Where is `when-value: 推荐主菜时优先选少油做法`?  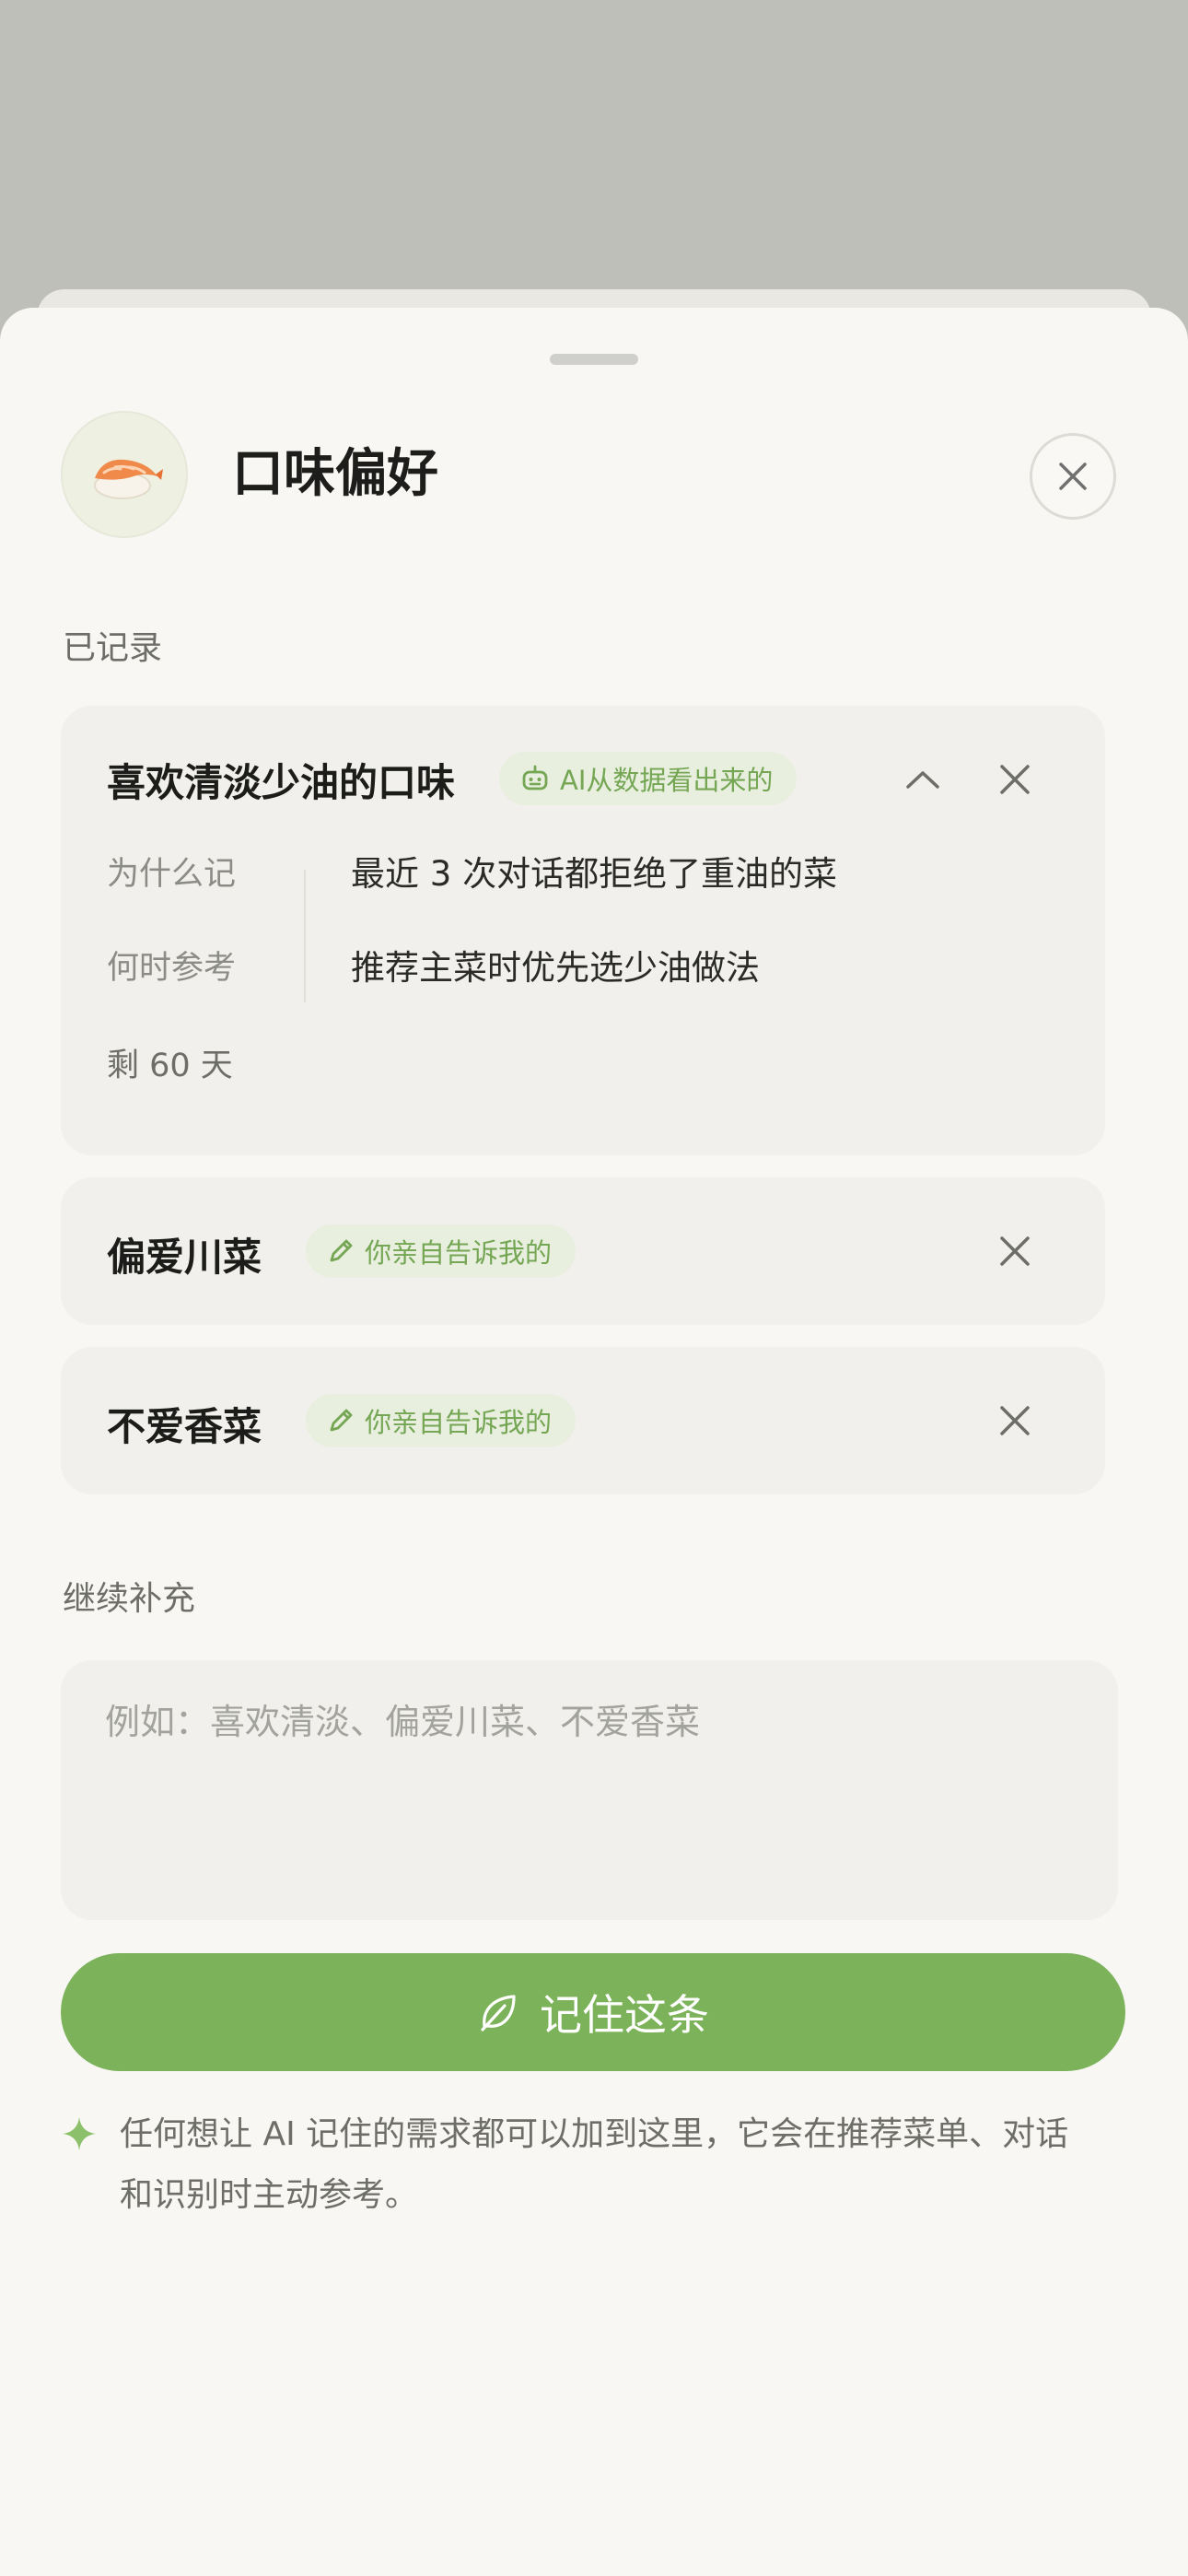 when-value: 推荐主菜时优先选少油做法 is located at coordinates (555, 968).